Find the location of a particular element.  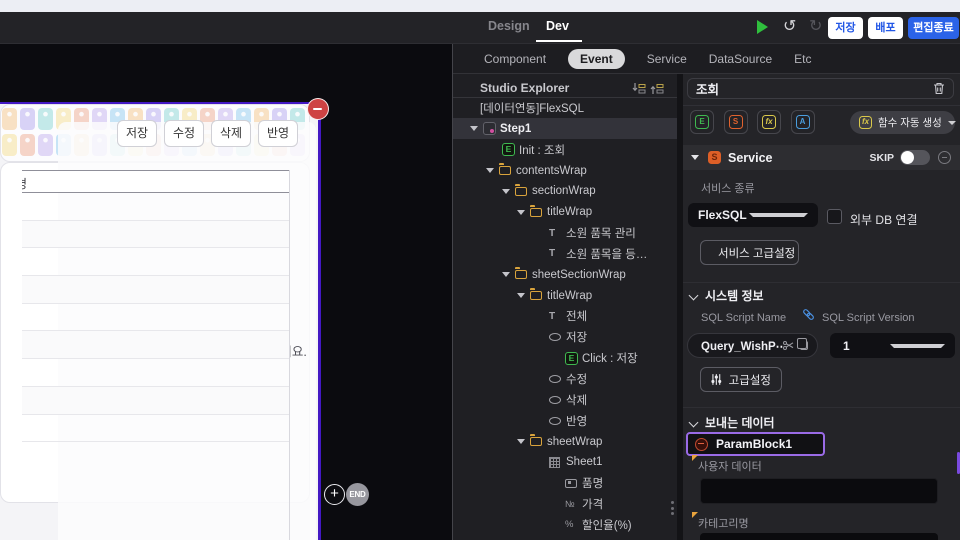

external-db-label: 외부 DB 연결 is located at coordinates (884, 220).